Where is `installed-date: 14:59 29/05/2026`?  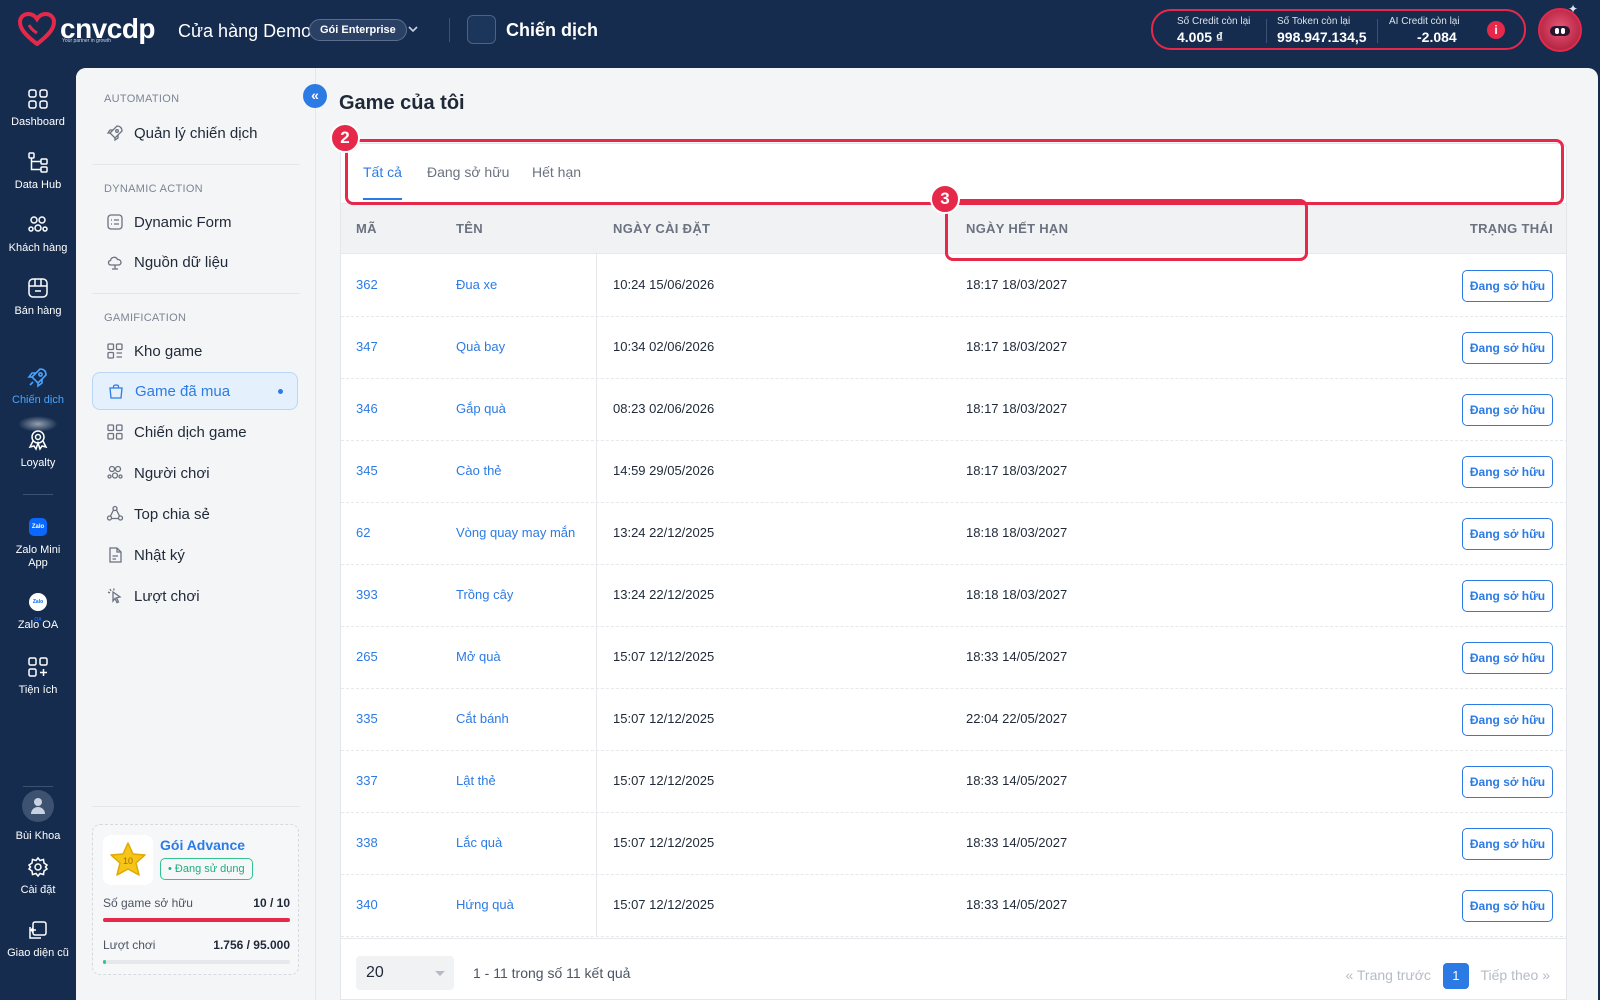
installed-date: 14:59 29/05/2026 is located at coordinates (664, 470).